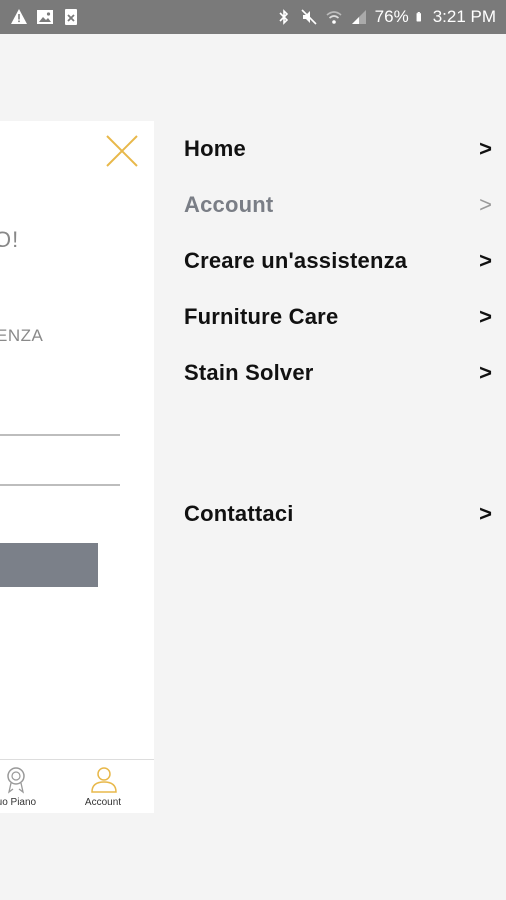 The image size is (506, 900). Describe the element at coordinates (71, 17) in the screenshot. I see `file-icon` at that location.